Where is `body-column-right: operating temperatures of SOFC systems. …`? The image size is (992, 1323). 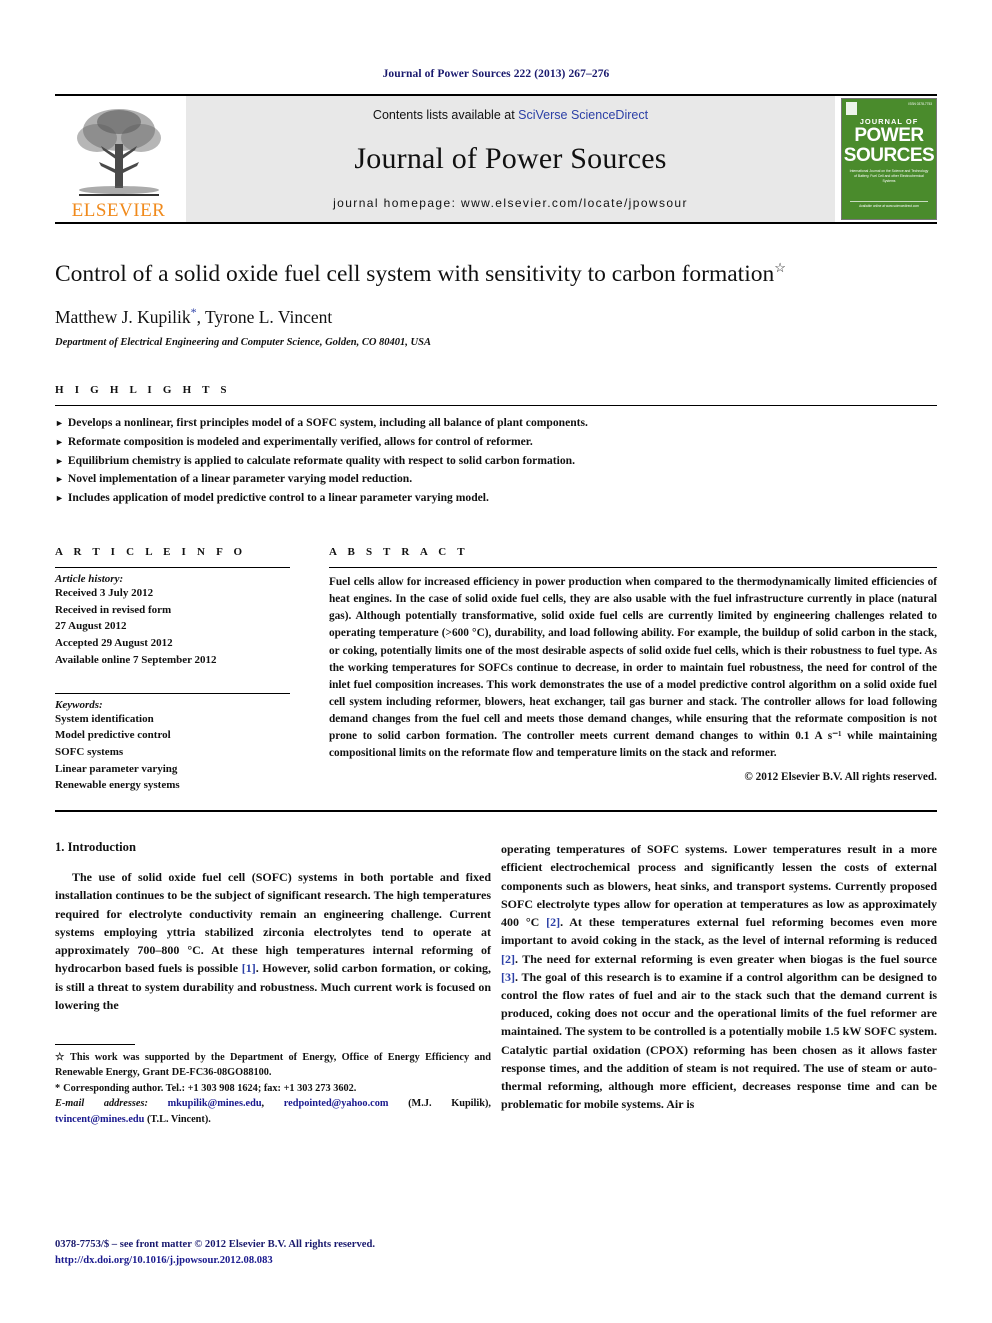
body-column-right: operating temperatures of SOFC systems. … is located at coordinates (719, 983).